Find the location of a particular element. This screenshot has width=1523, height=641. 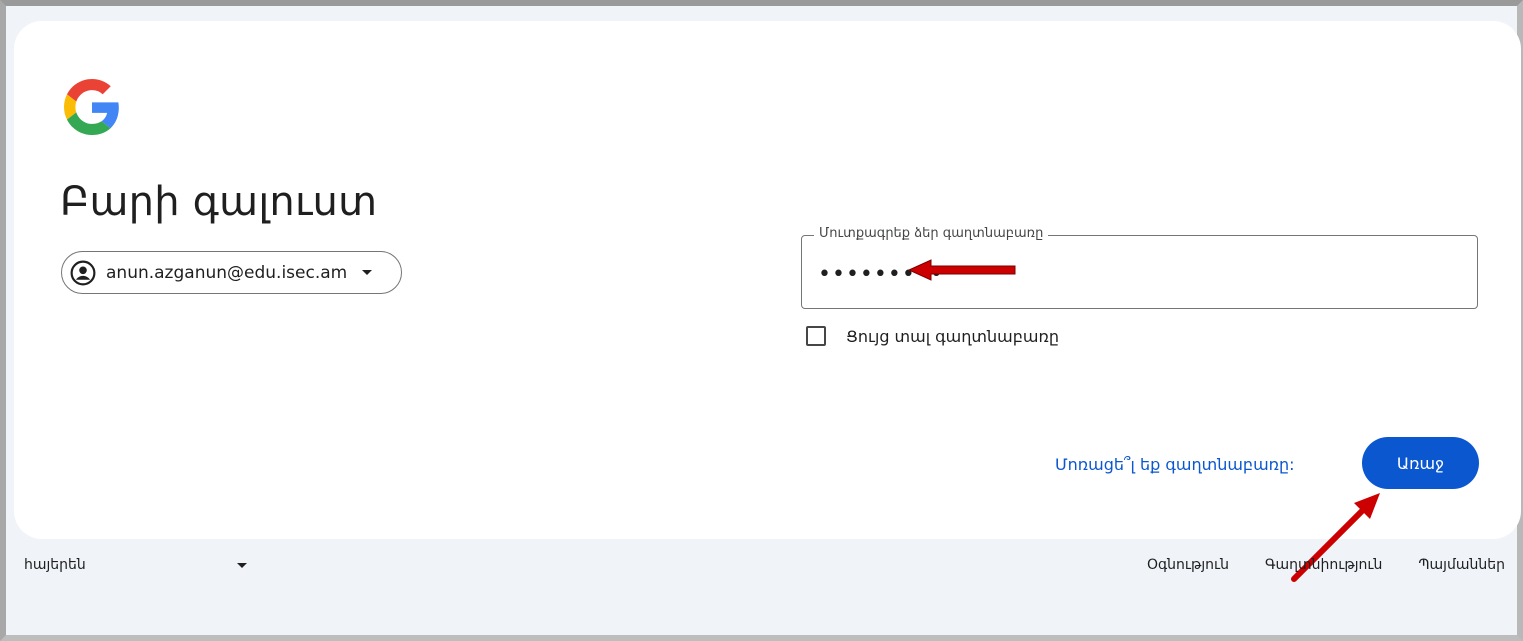

next-button: Առաջ is located at coordinates (1420, 463).